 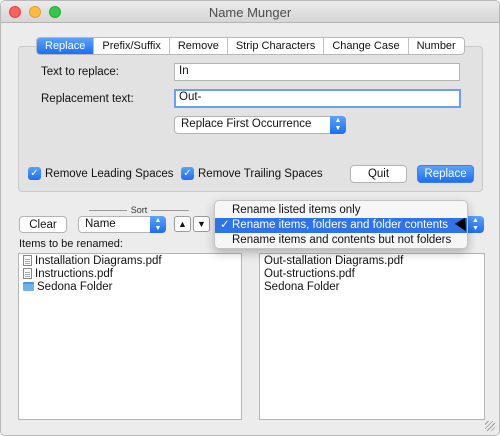 What do you see at coordinates (317, 72) in the screenshot?
I see `text-to-replace-field: In` at bounding box center [317, 72].